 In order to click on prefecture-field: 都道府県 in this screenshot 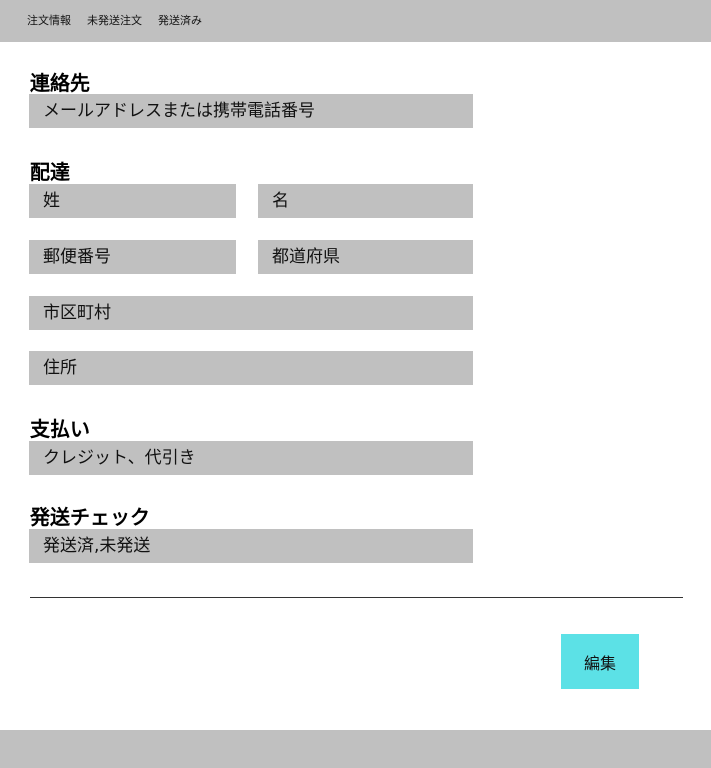, I will do `click(365, 257)`.